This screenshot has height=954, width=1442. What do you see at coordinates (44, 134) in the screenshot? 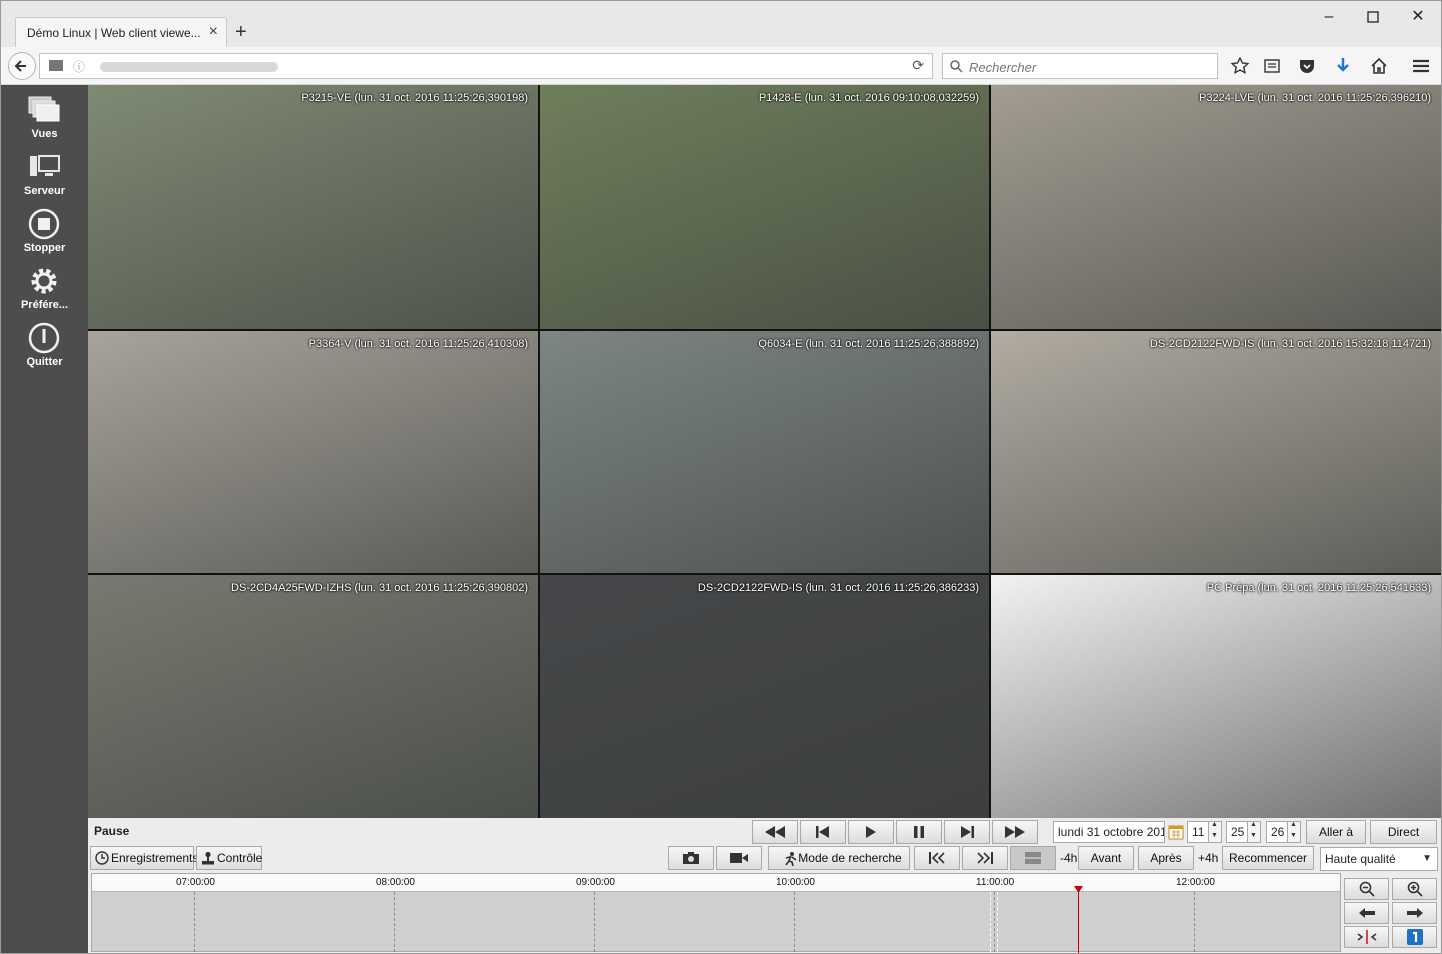
I see `sidebar-item-label: Vues` at bounding box center [44, 134].